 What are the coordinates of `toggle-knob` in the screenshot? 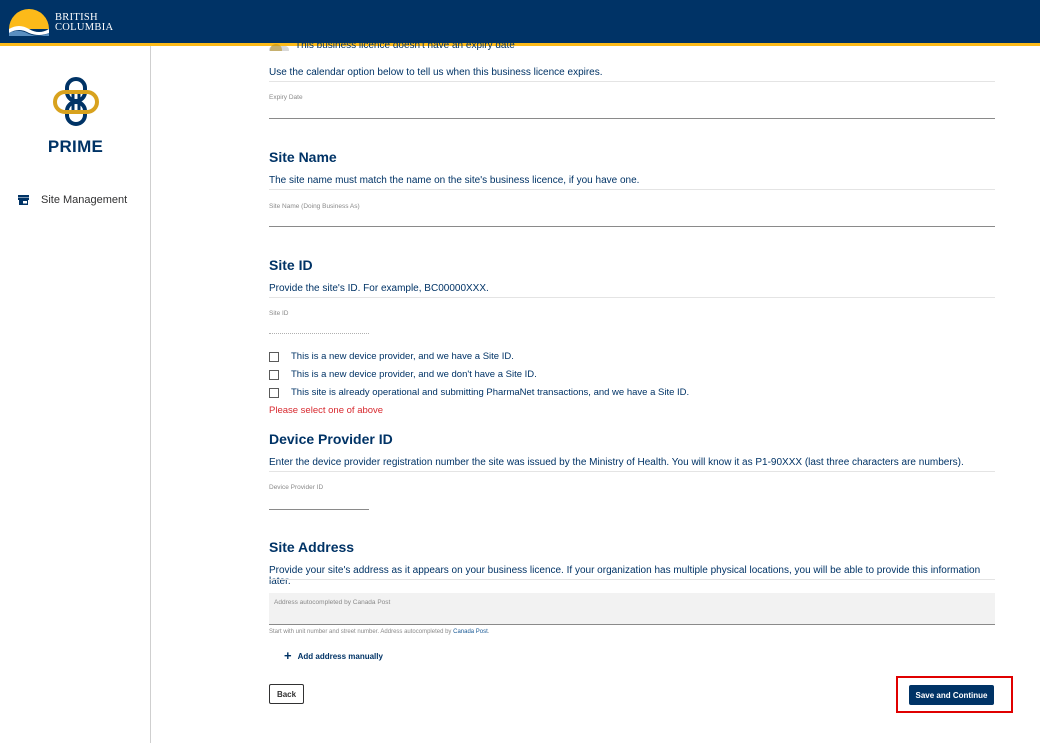 It's located at (276, 47).